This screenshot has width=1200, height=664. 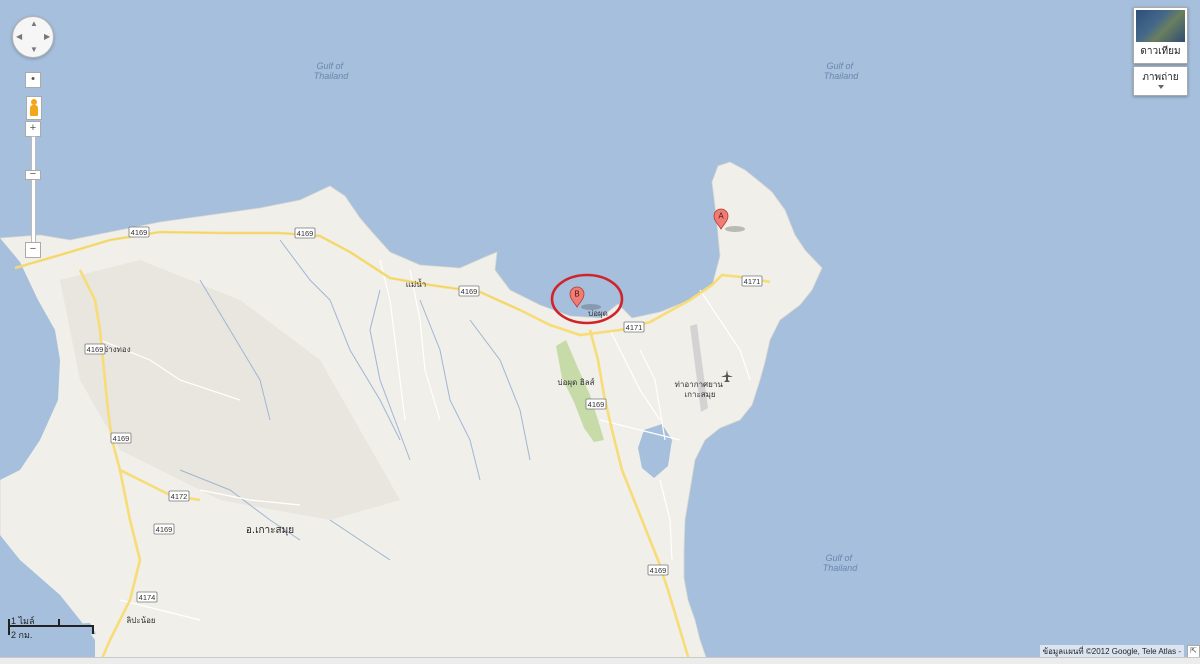 What do you see at coordinates (839, 558) in the screenshot?
I see `water-label-3-line1: Gulf of` at bounding box center [839, 558].